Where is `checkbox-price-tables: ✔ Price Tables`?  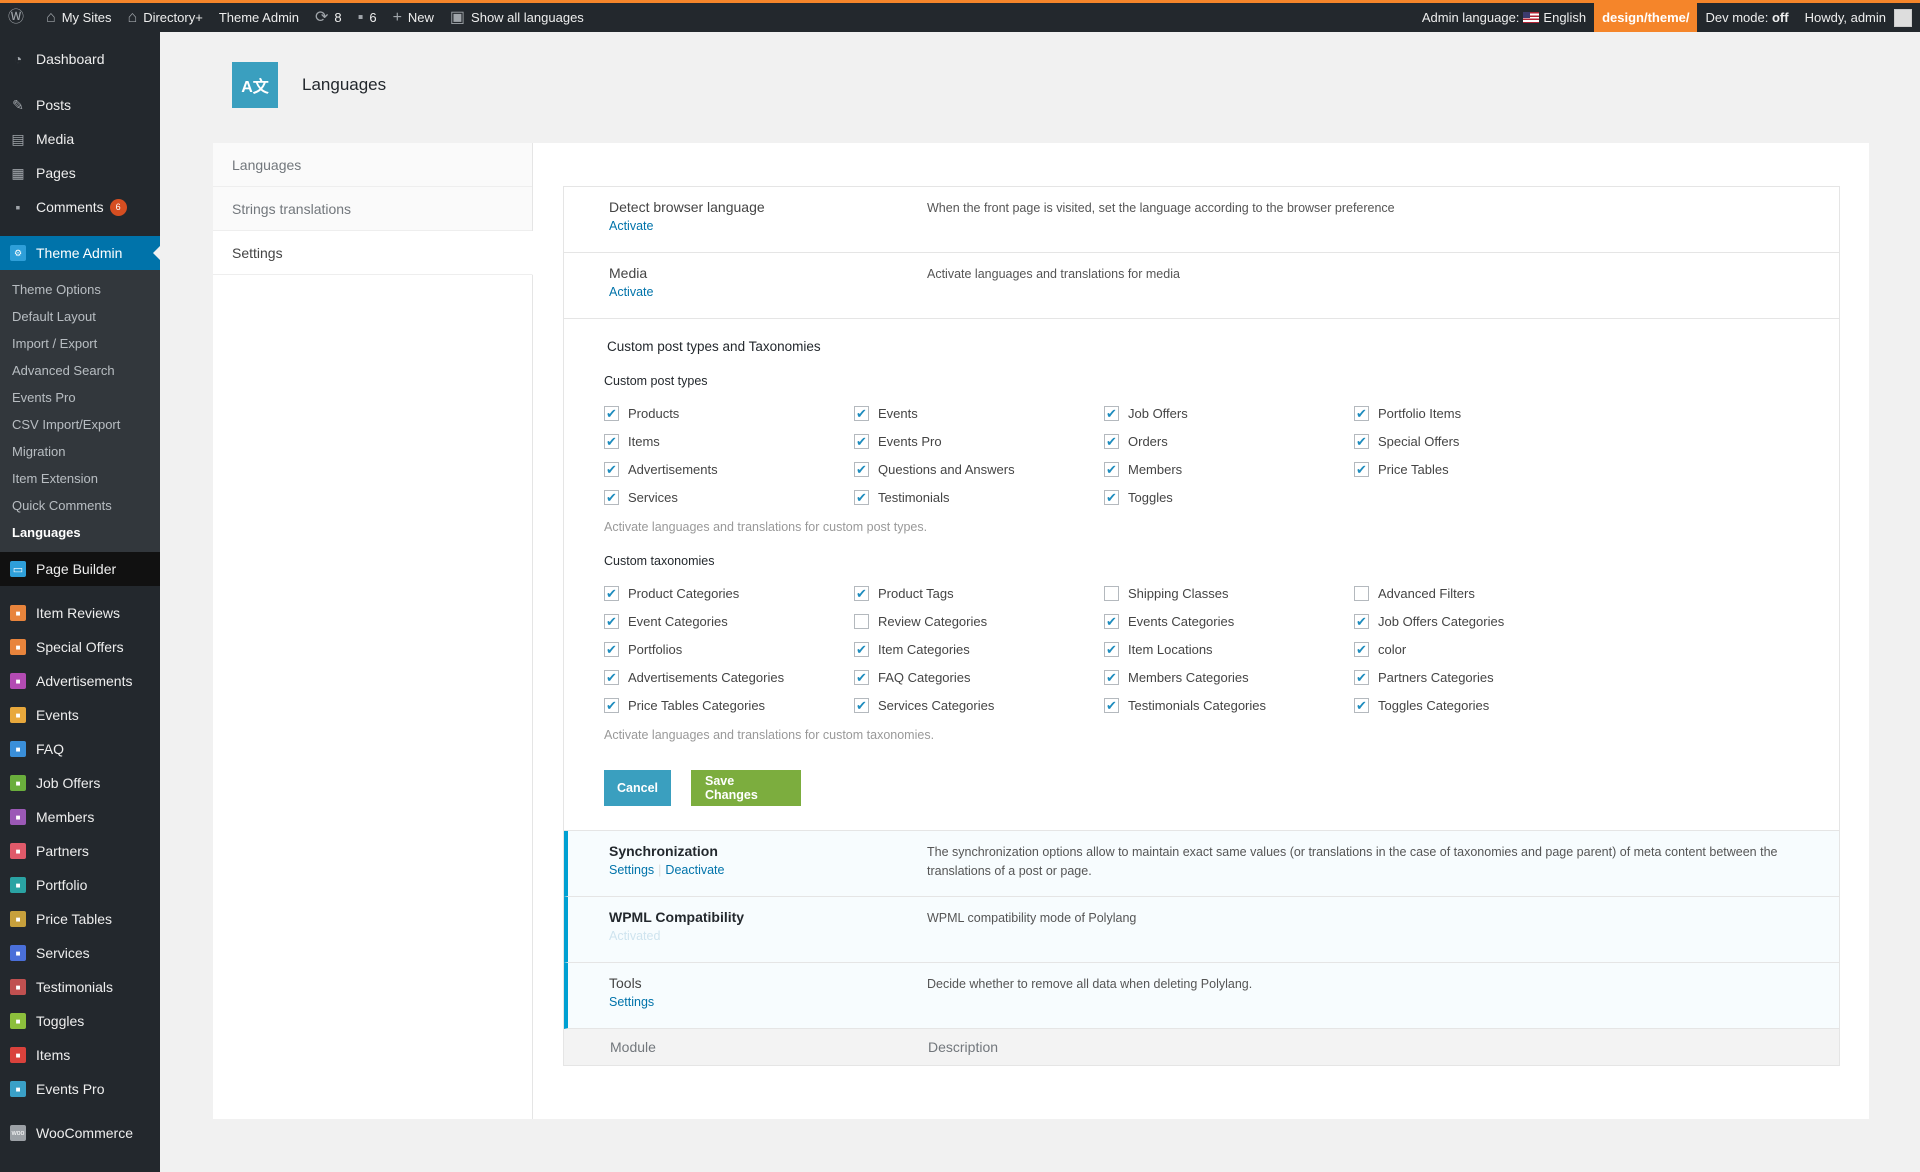
checkbox-price-tables: ✔ Price Tables is located at coordinates (1479, 469).